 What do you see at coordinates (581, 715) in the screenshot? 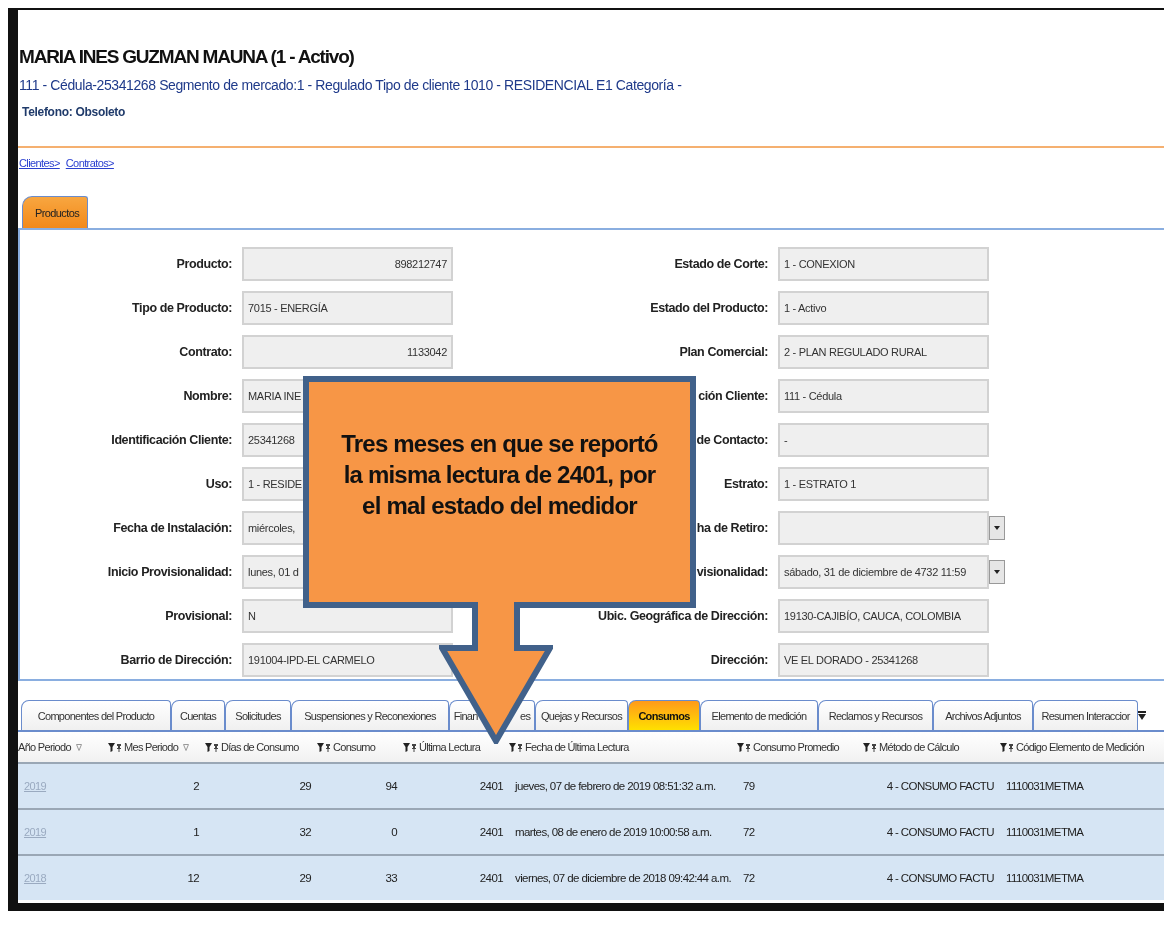
I see `tab: Quejas y Recursos` at bounding box center [581, 715].